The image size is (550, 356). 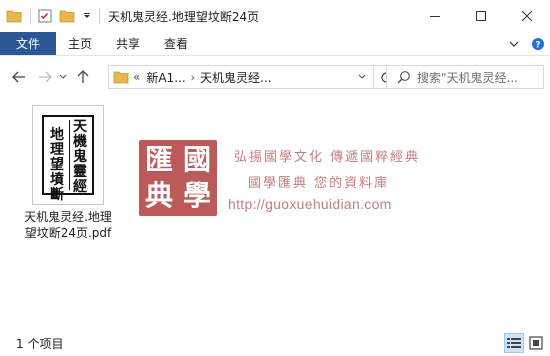 I want to click on properties-icon, so click(x=45, y=16).